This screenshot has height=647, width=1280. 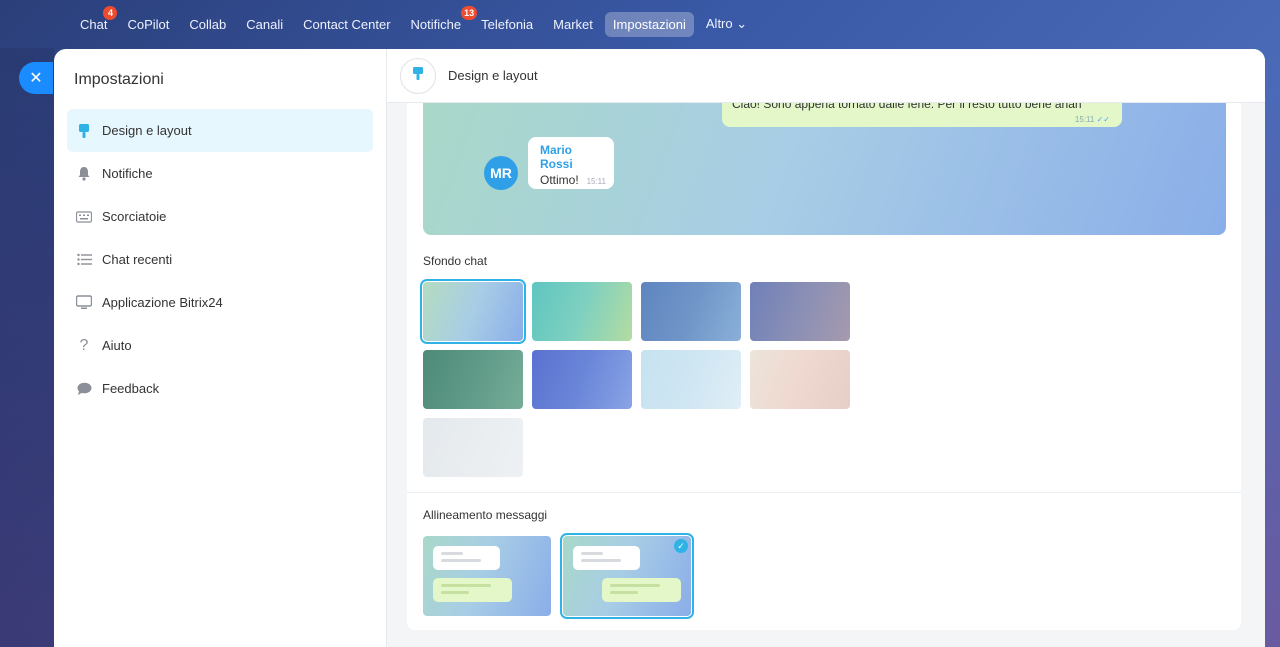 I want to click on nav-notifiche-label: Notifiche, so click(x=436, y=24).